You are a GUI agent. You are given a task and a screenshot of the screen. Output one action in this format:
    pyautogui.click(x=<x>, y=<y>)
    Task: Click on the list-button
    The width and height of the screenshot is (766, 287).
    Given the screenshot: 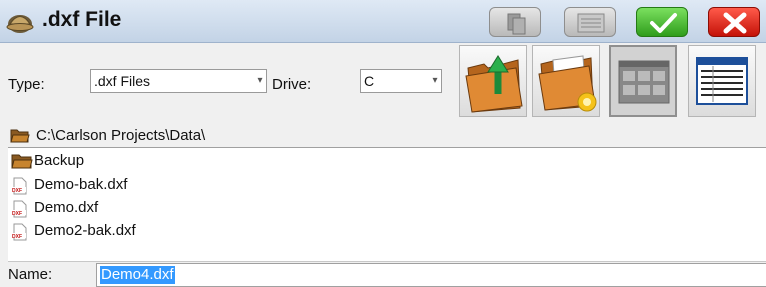 What is the action you would take?
    pyautogui.click(x=590, y=22)
    